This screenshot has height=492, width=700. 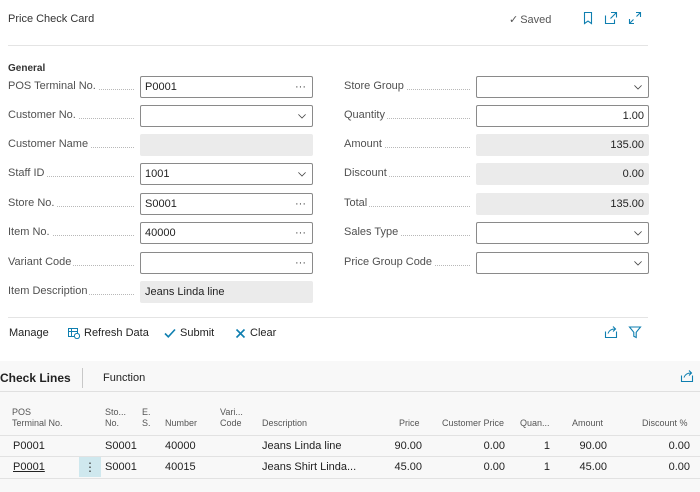 I want to click on row-actions-menu-icon: ⋮, so click(x=90, y=467).